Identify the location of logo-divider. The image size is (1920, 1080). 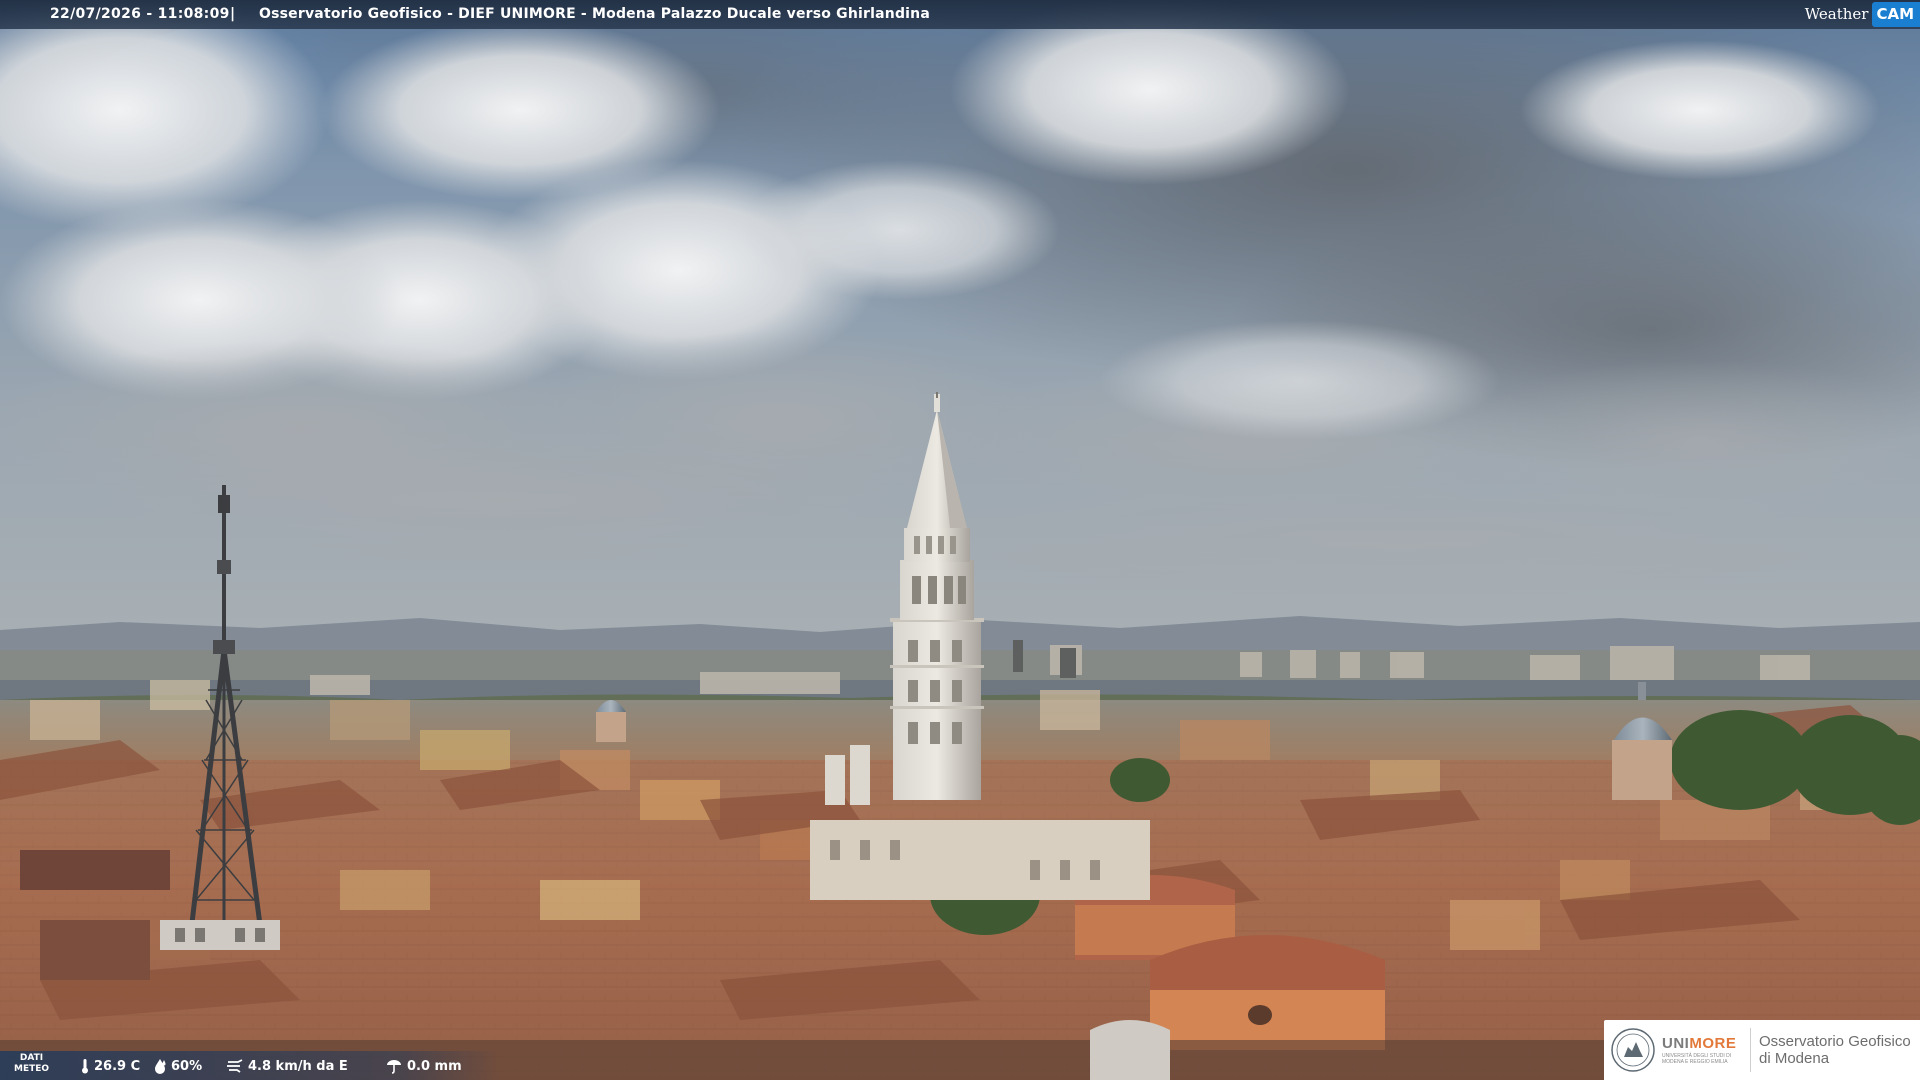
(1750, 1050).